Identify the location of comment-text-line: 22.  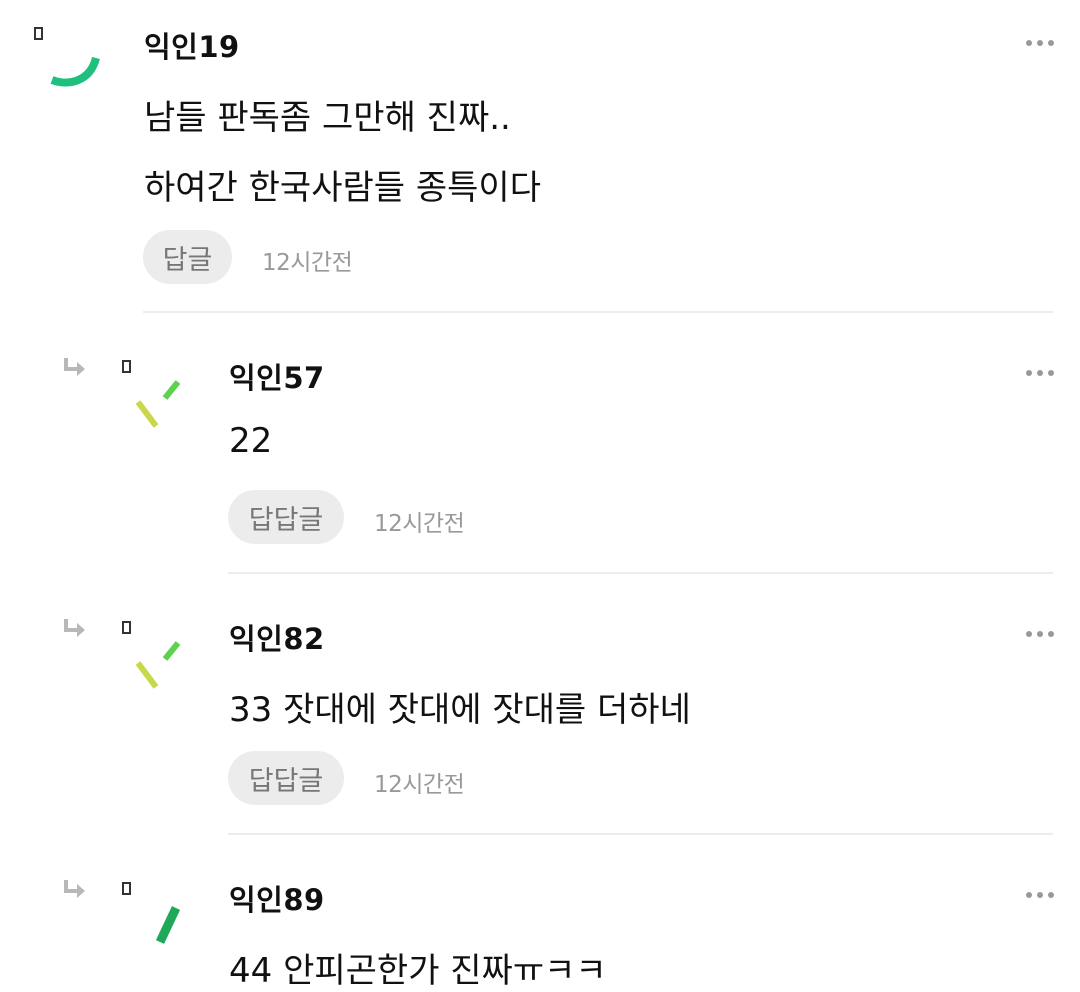
(251, 441).